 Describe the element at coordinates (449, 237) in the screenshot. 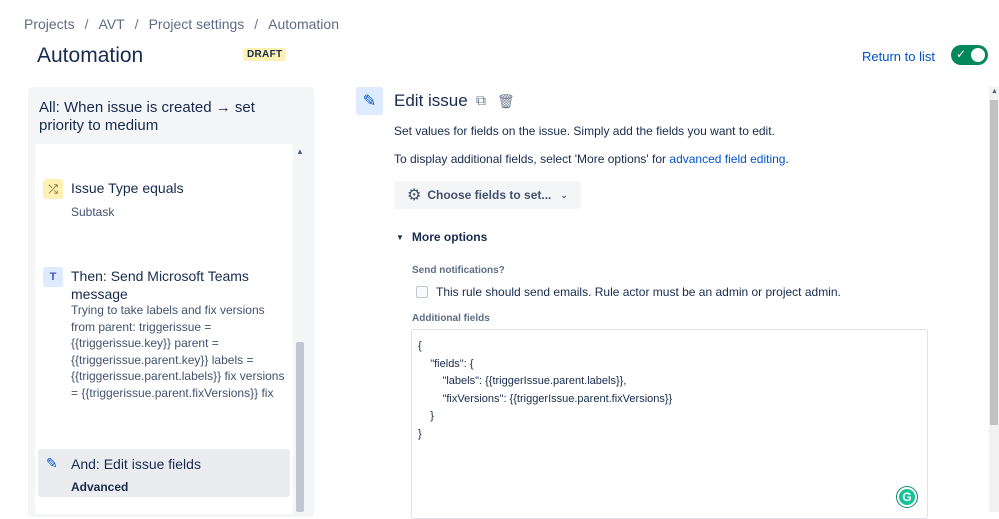

I see `more-options-label: More options` at that location.